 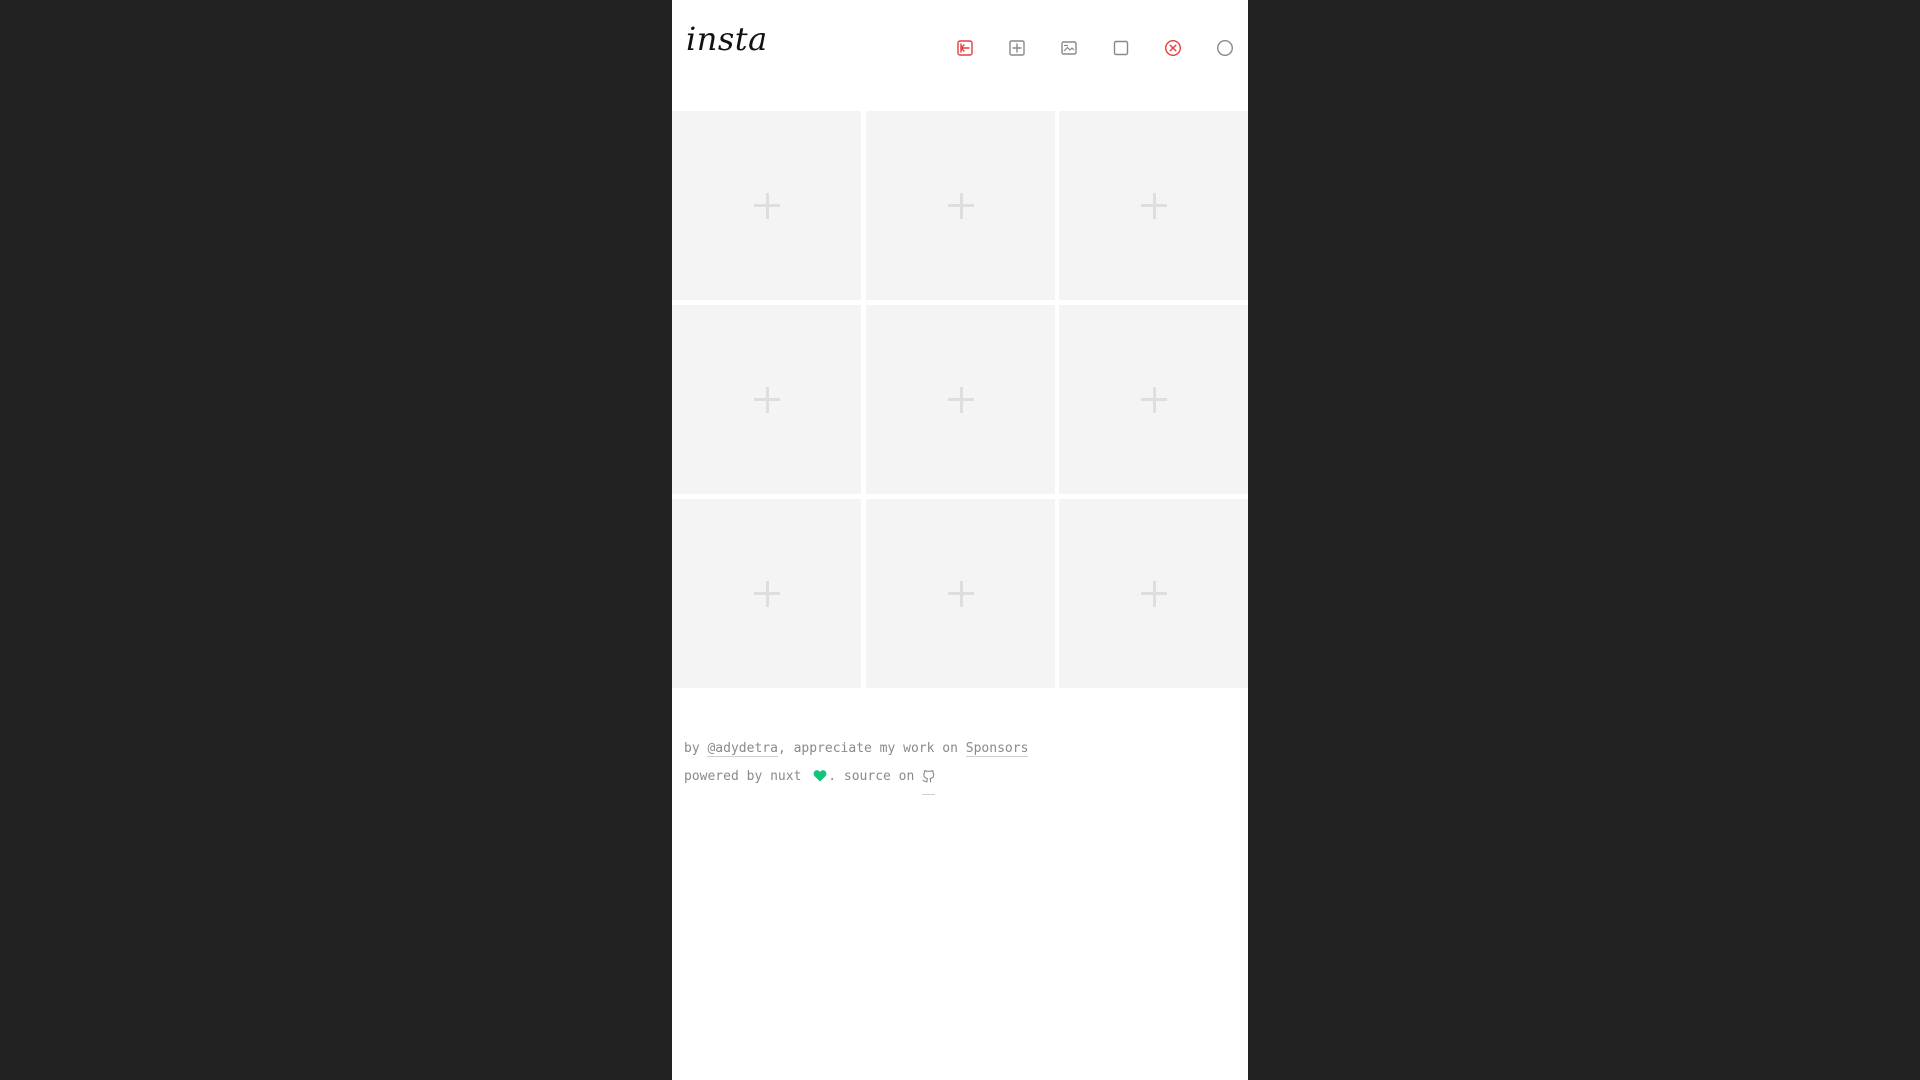 I want to click on github-link, so click(x=929, y=780).